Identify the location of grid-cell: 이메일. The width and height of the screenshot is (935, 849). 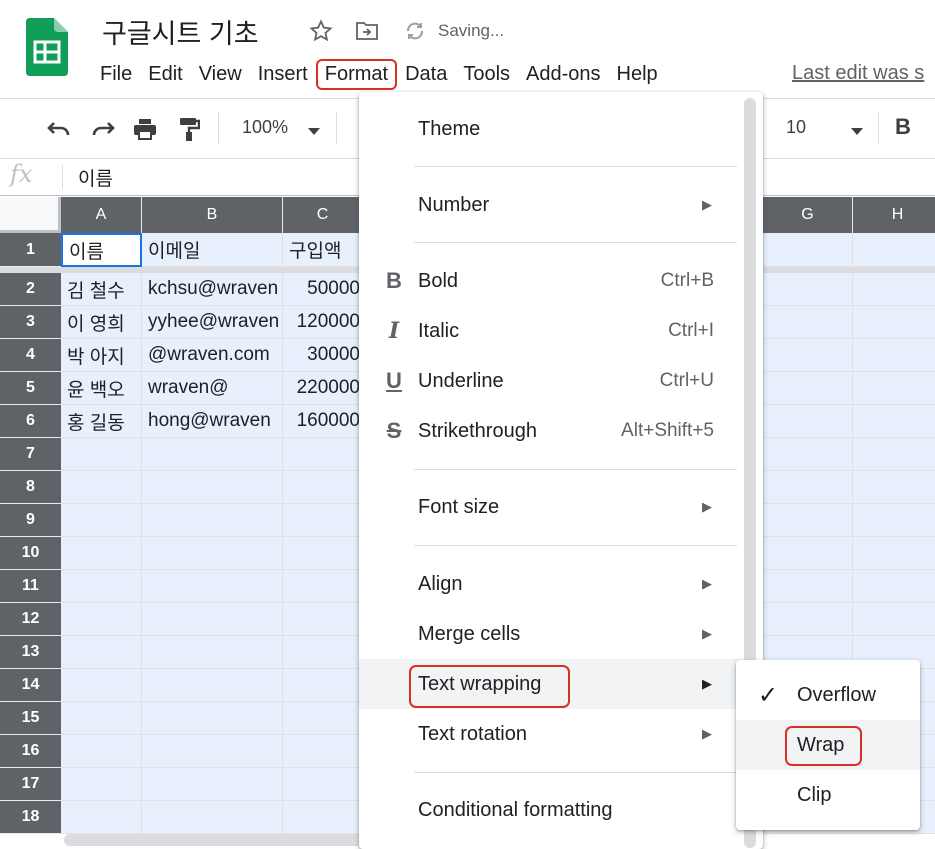
(212, 250).